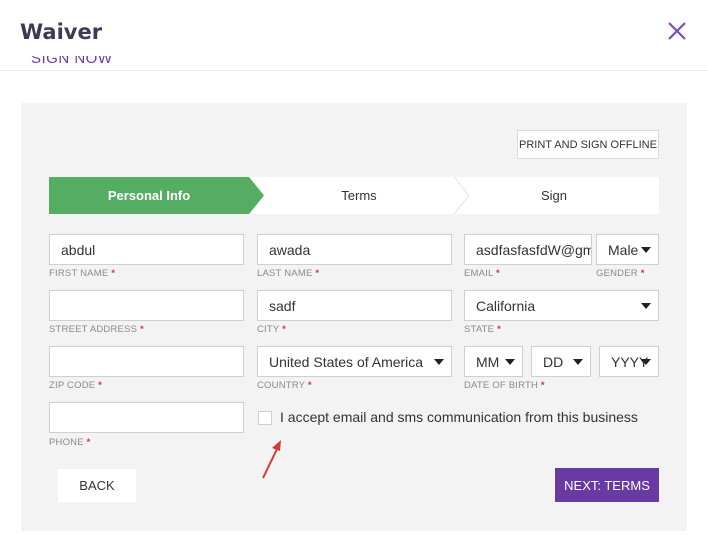 This screenshot has height=536, width=707. What do you see at coordinates (346, 361) in the screenshot?
I see `country-value: United States of America` at bounding box center [346, 361].